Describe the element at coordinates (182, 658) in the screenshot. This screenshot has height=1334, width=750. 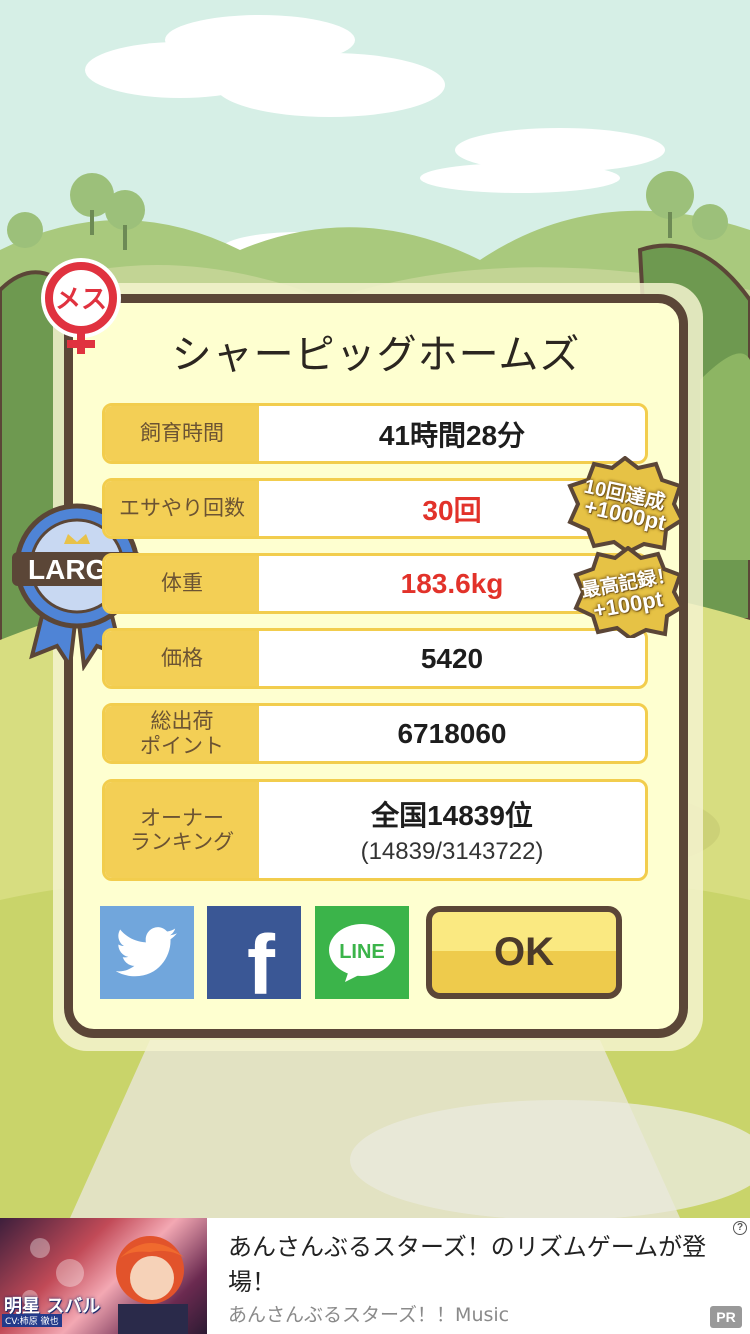
I see `stat-label: 価格` at that location.